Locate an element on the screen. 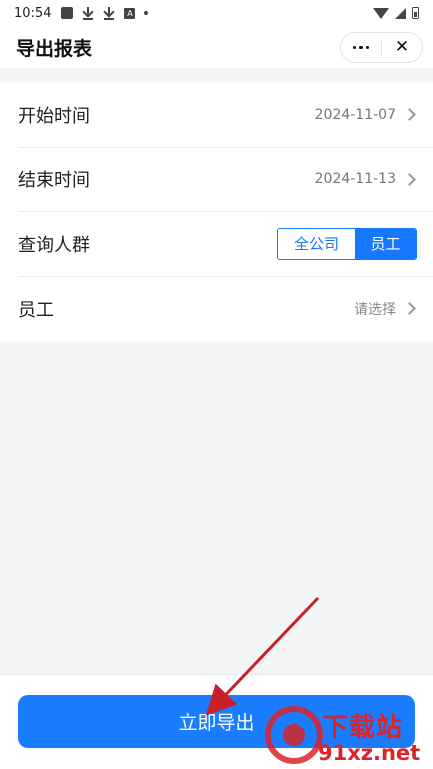  start-time-row: 开始时间 2024-11-07 is located at coordinates (225, 115).